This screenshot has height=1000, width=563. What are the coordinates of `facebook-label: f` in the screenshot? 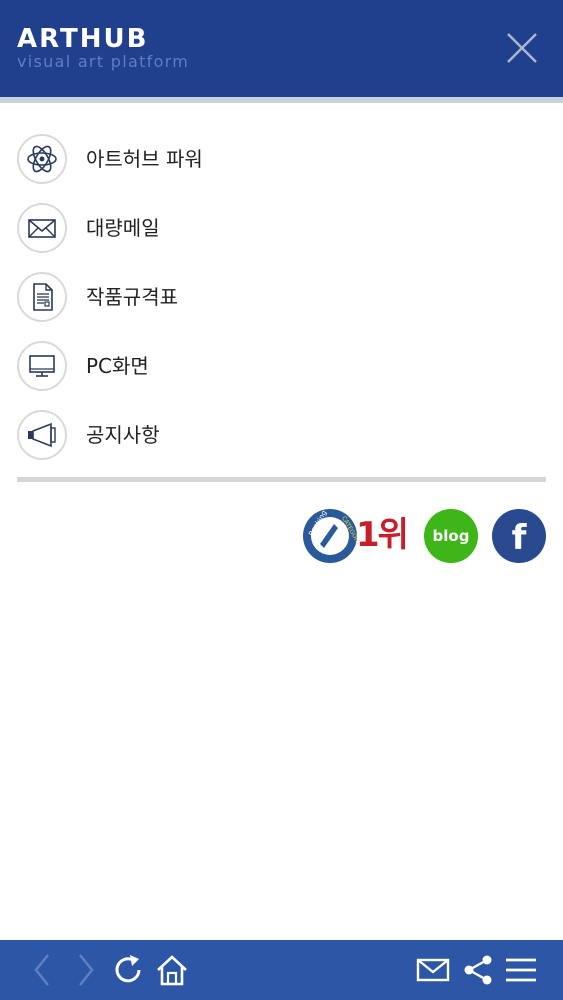 It's located at (519, 538).